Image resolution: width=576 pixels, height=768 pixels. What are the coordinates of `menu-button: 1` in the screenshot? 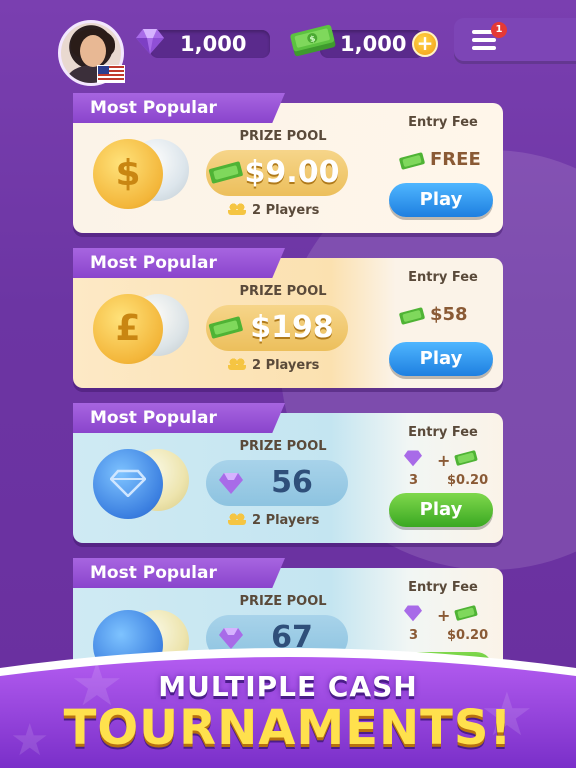 It's located at (515, 41).